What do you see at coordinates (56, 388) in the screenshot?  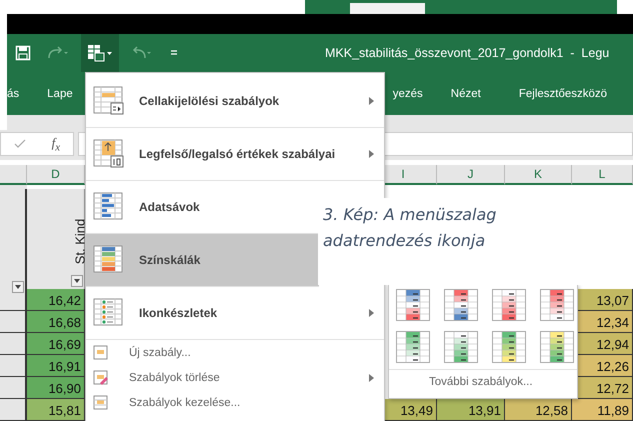 I see `table-cell: 16,90` at bounding box center [56, 388].